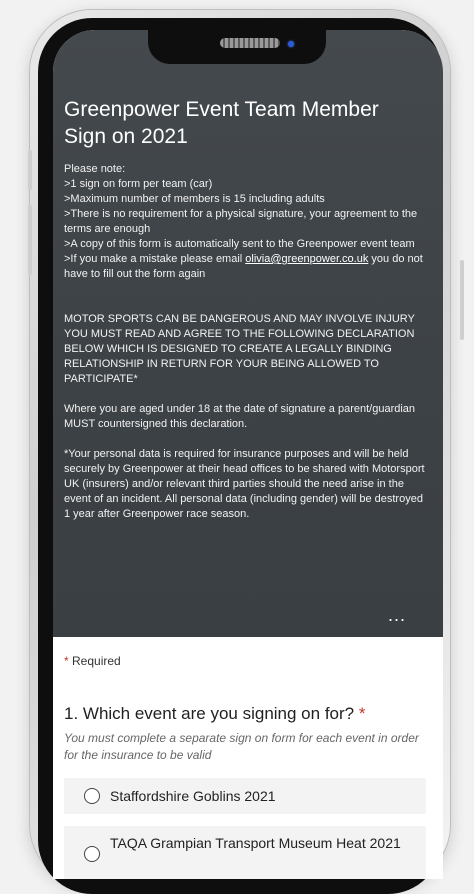 The image size is (474, 894). Describe the element at coordinates (306, 259) in the screenshot. I see `email-link: olivia@greenpower.co.uk` at that location.